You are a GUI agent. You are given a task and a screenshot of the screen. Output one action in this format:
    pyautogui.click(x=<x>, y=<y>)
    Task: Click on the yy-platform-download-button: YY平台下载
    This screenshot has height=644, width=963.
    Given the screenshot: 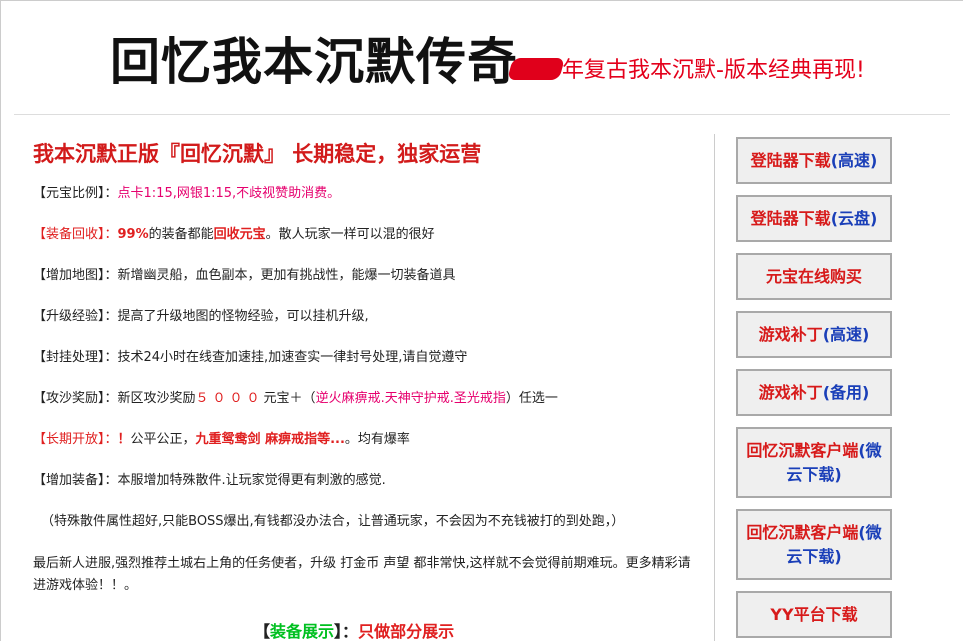 What is the action you would take?
    pyautogui.click(x=814, y=614)
    